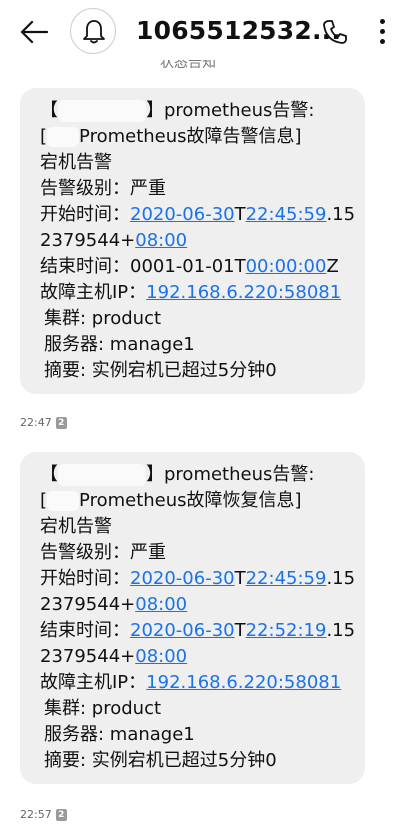 This screenshot has height=828, width=410. What do you see at coordinates (171, 500) in the screenshot?
I see `message-line: [Prometheus故障恢复信息]` at bounding box center [171, 500].